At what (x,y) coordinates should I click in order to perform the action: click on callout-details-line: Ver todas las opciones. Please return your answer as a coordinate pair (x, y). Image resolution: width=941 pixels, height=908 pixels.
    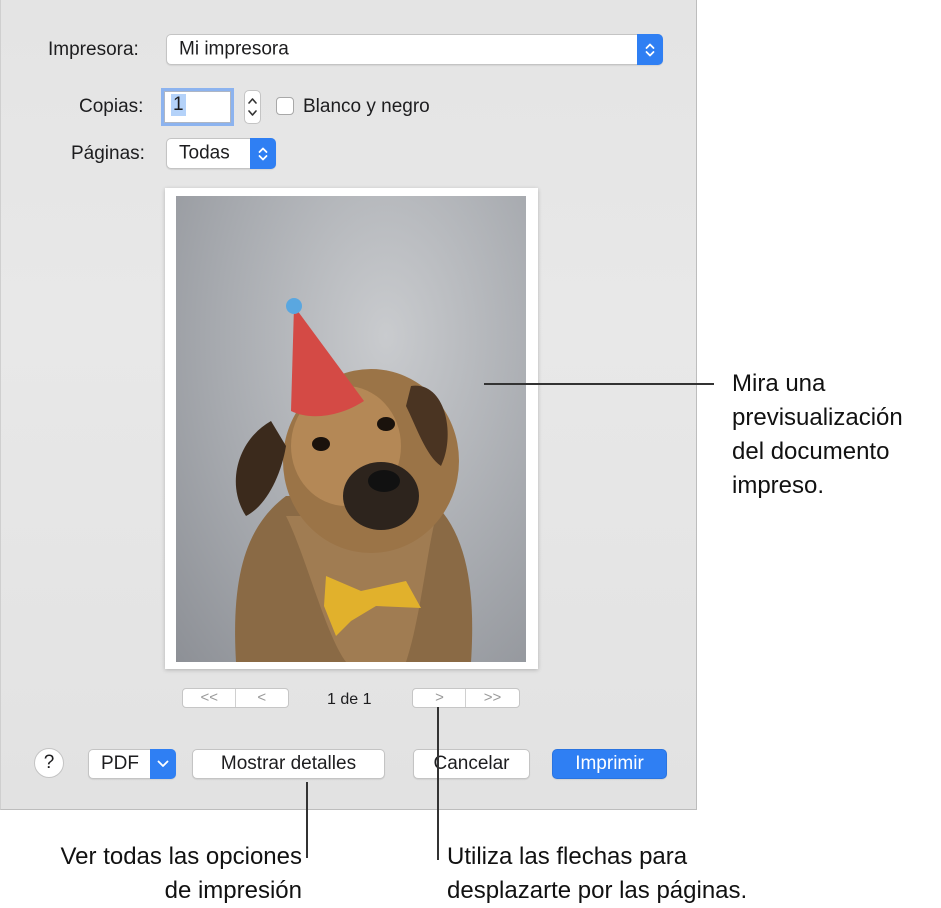
    Looking at the image, I should click on (181, 856).